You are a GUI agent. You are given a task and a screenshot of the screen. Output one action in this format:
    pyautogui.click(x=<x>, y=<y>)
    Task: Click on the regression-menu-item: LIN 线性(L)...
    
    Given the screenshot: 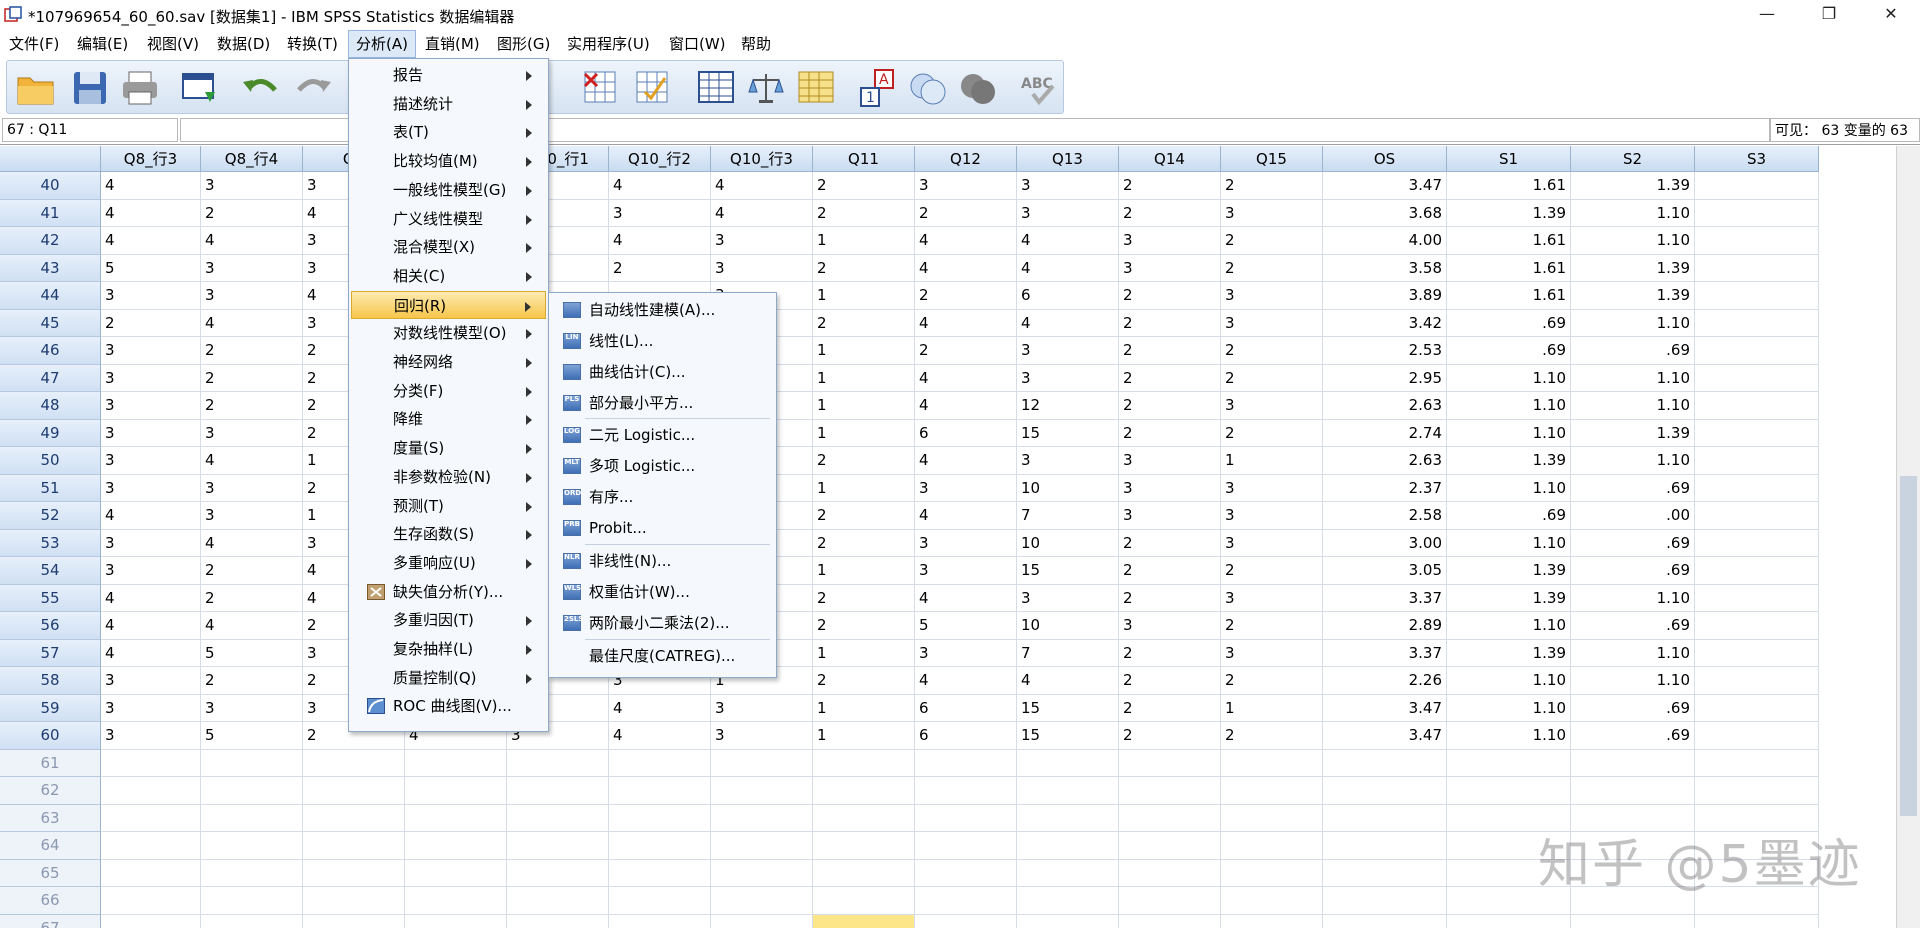 What is the action you would take?
    pyautogui.click(x=662, y=341)
    